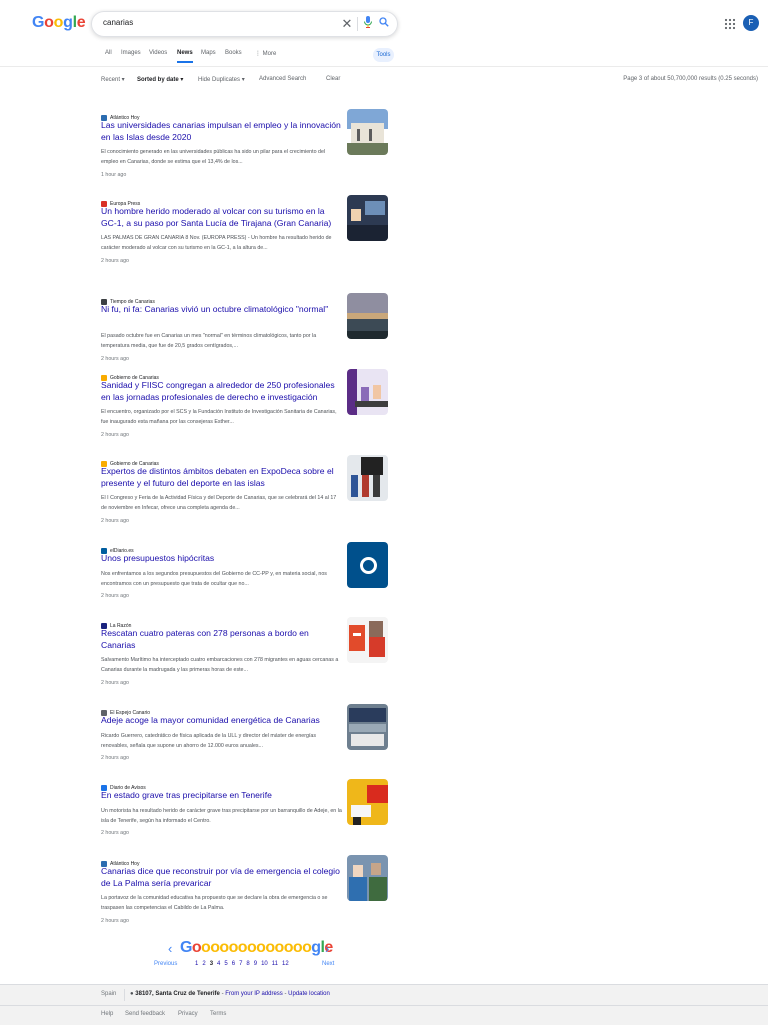  What do you see at coordinates (196, 964) in the screenshot?
I see `page-number-link: 1` at bounding box center [196, 964].